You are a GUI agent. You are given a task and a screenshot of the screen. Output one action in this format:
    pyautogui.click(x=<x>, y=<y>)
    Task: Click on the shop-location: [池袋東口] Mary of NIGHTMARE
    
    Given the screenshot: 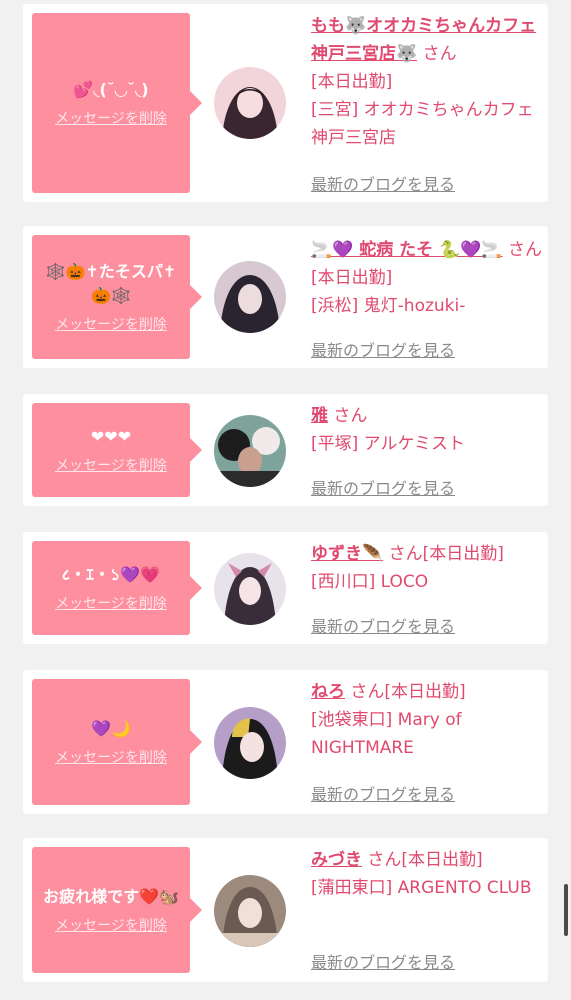 What is the action you would take?
    pyautogui.click(x=386, y=734)
    